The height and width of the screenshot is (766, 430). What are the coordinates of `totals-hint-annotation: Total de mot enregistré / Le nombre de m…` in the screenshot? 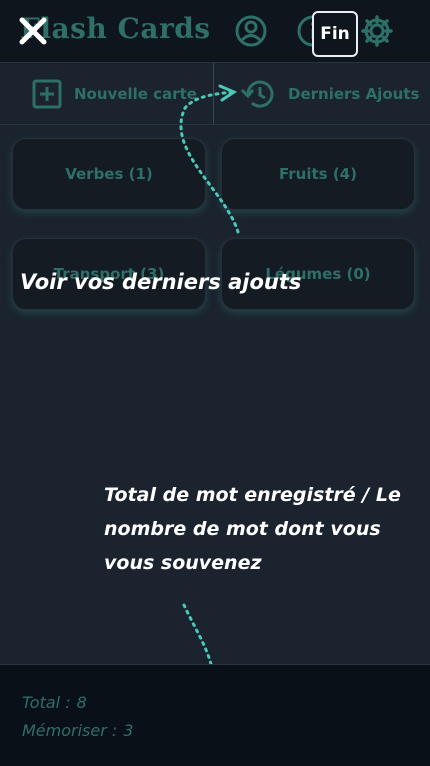 It's located at (252, 529).